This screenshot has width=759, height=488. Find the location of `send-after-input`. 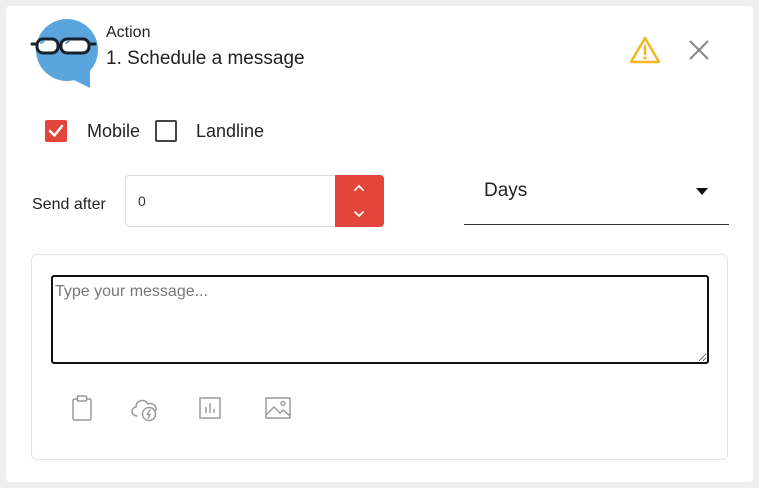

send-after-input is located at coordinates (230, 201).